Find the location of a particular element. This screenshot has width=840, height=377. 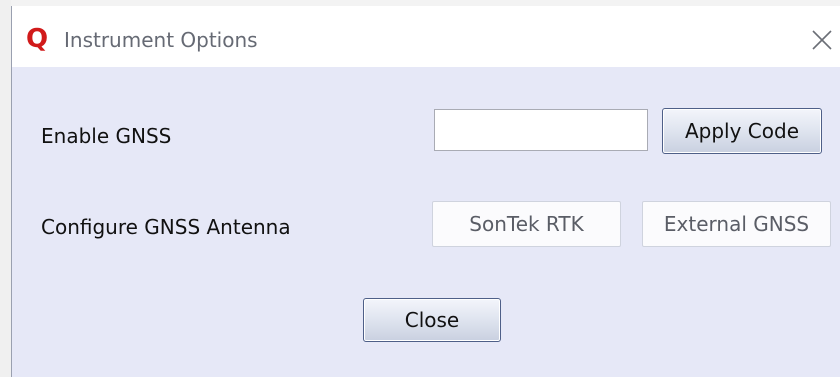

sontek-rtk-button: SonTek RTK is located at coordinates (526, 224).